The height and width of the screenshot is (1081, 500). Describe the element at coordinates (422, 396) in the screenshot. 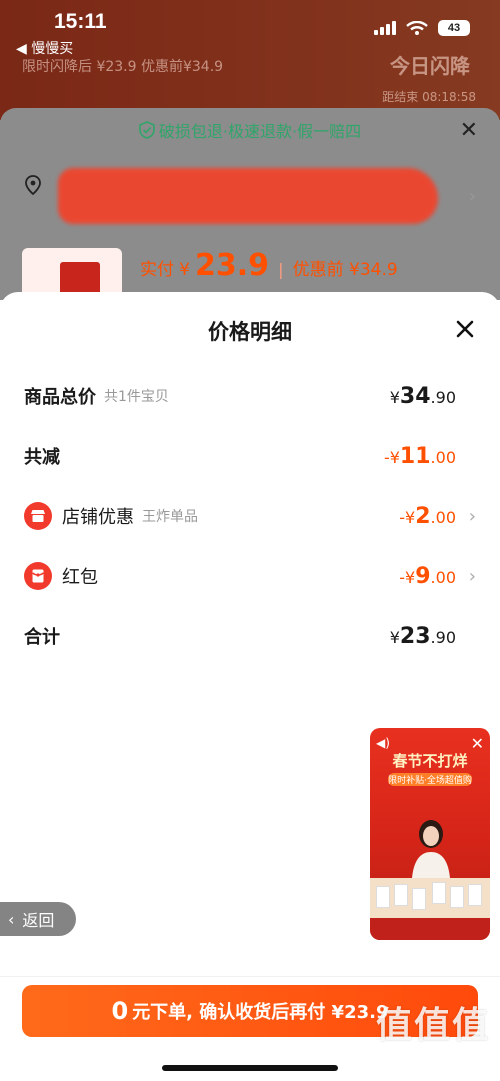

I see `total-price-value: ¥34.90` at that location.